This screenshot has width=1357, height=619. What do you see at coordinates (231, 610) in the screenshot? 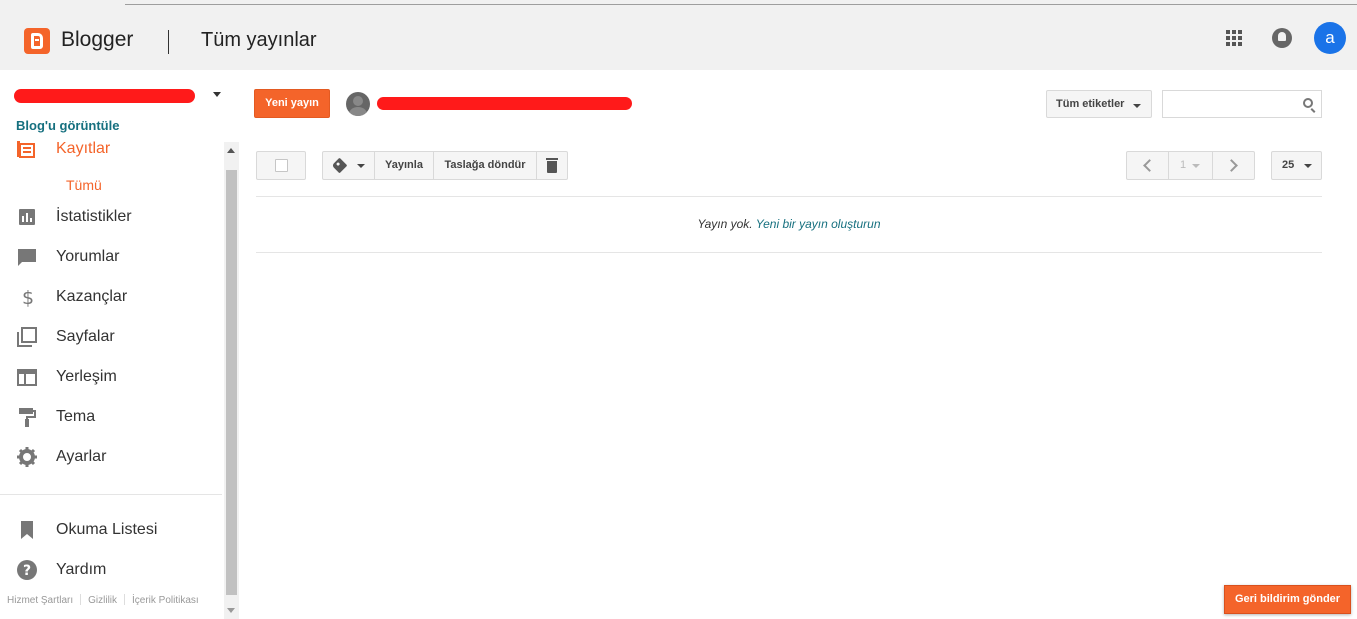
I see `scroll-down-arrow-icon` at bounding box center [231, 610].